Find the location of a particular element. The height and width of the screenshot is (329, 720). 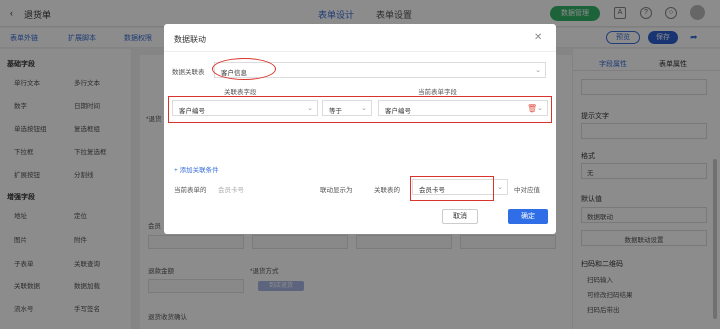

linked-table-of-label: 关联表的 is located at coordinates (387, 190).